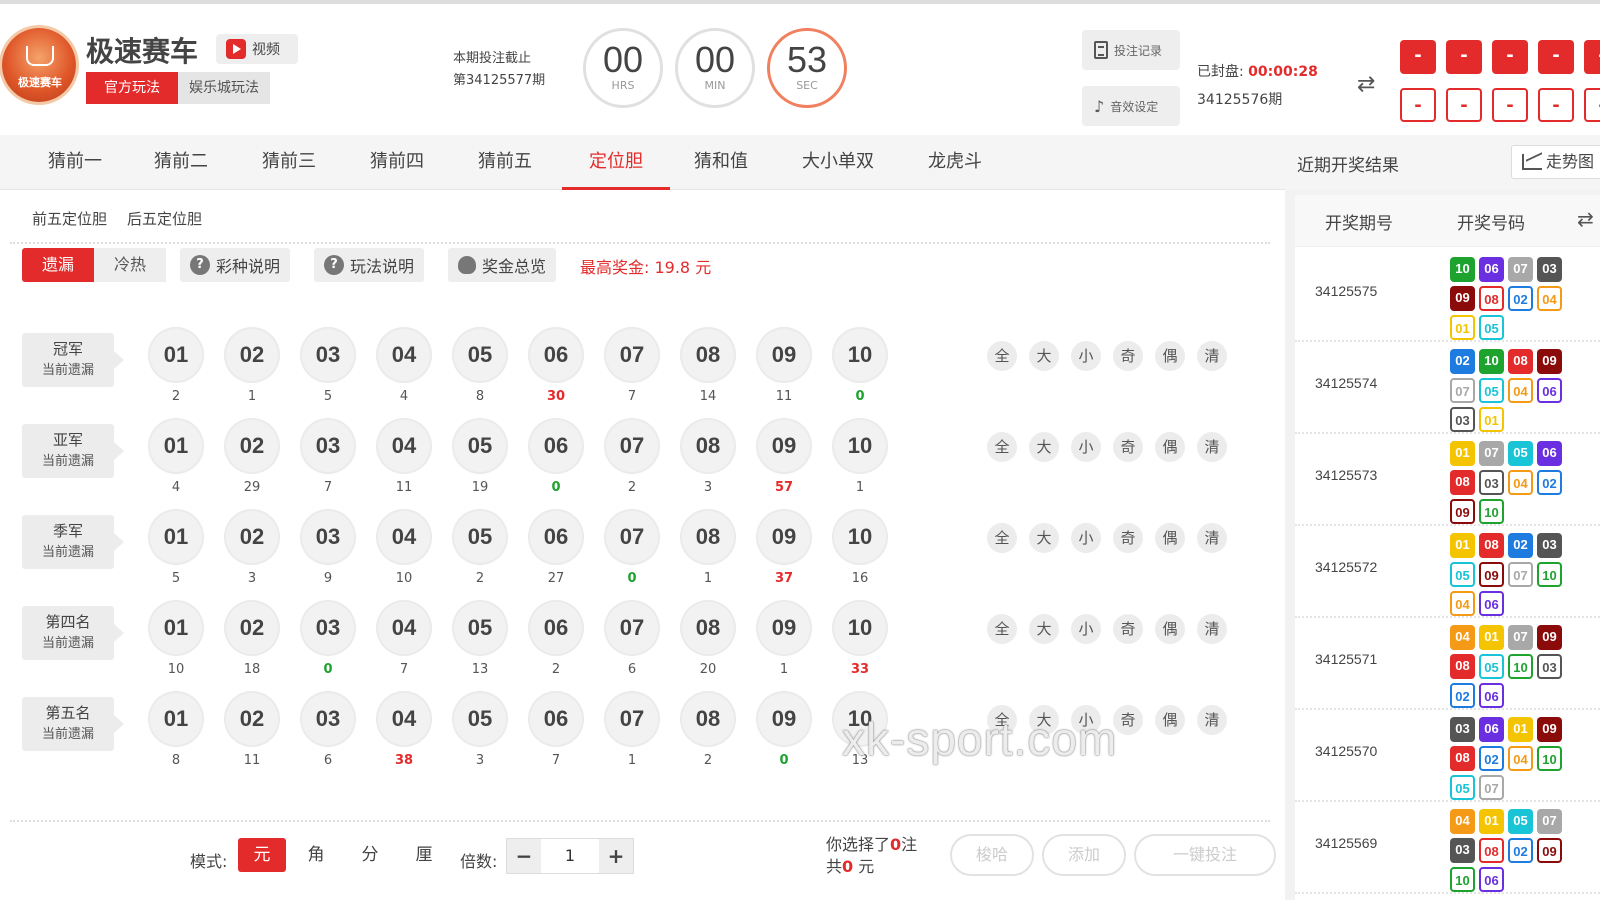 The image size is (1600, 900). I want to click on sub-tab-back-five: 后五定位胆, so click(164, 218).